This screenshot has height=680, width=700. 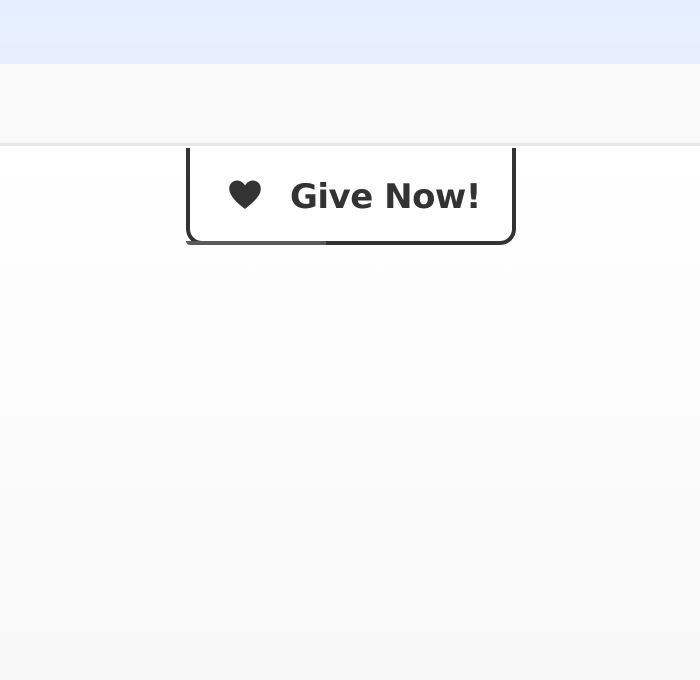 What do you see at coordinates (245, 194) in the screenshot?
I see `heart-icon` at bounding box center [245, 194].